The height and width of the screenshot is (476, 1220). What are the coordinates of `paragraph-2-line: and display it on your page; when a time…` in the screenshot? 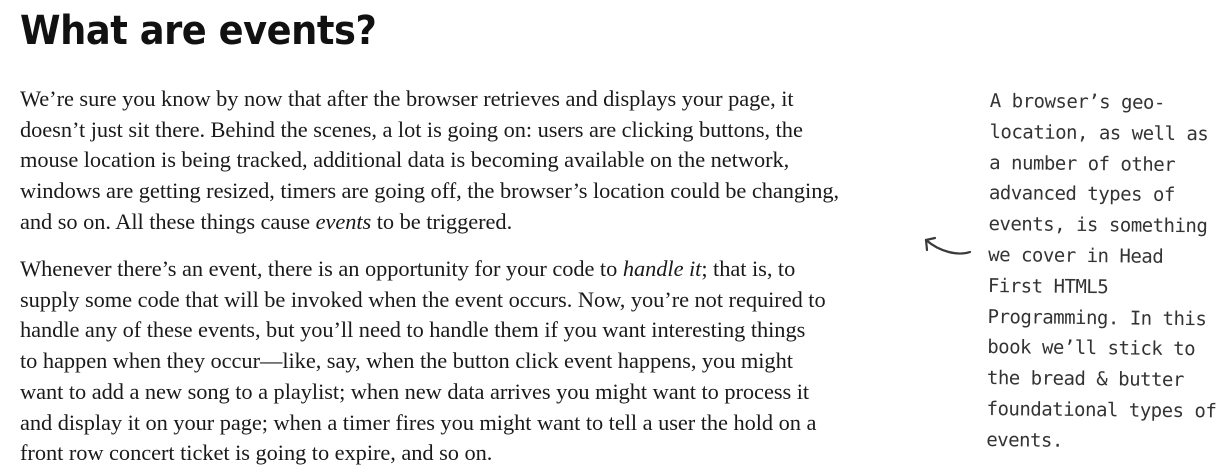 It's located at (418, 422).